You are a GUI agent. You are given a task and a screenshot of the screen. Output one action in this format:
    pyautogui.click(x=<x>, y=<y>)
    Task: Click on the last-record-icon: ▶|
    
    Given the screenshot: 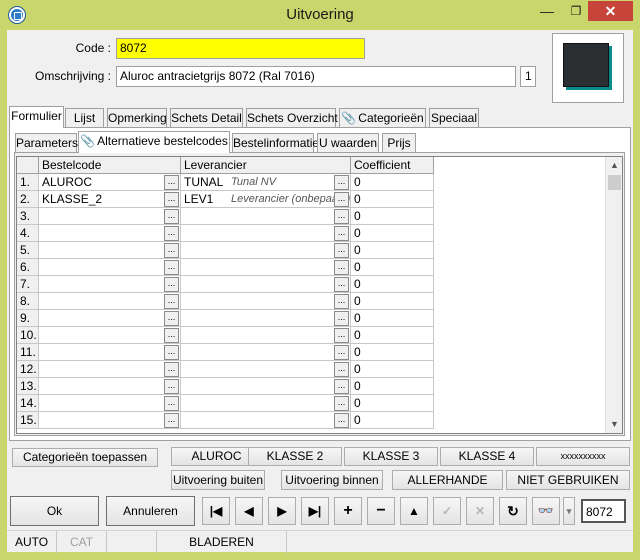 What is the action you would take?
    pyautogui.click(x=315, y=511)
    